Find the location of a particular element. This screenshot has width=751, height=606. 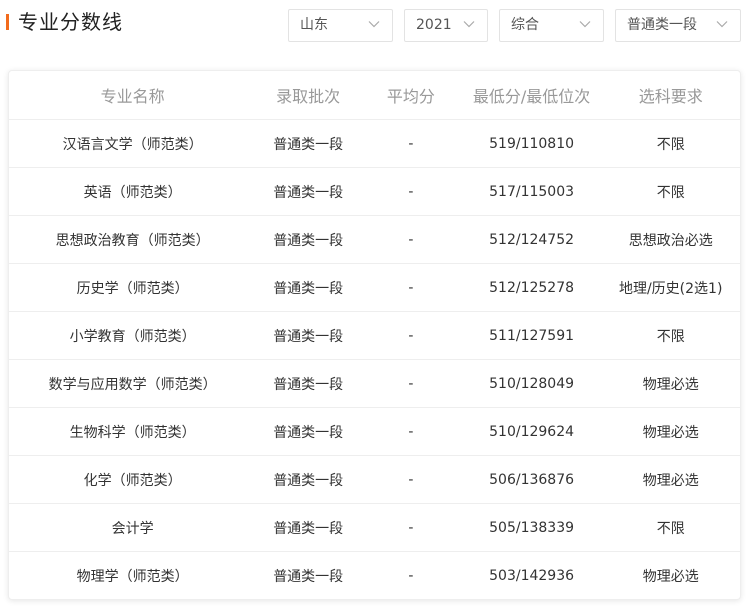

table-row: 汉语言文学（师范类） 普通类一段 - 519/110810 不限 is located at coordinates (374, 144).